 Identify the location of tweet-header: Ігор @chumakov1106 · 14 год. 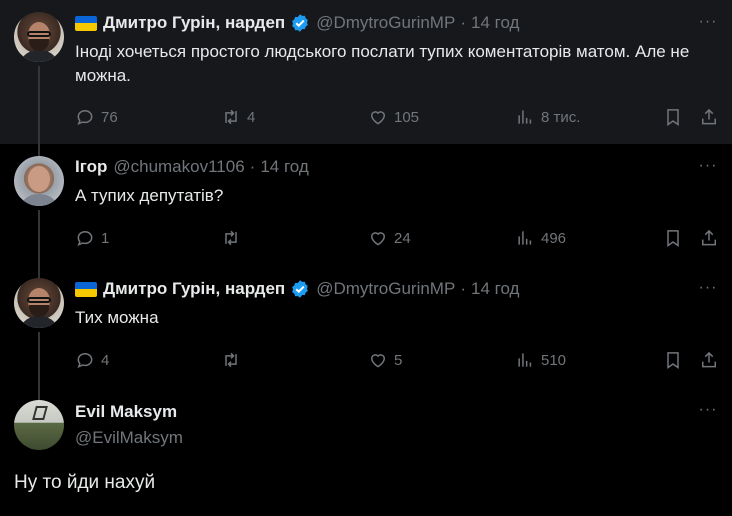
(192, 167).